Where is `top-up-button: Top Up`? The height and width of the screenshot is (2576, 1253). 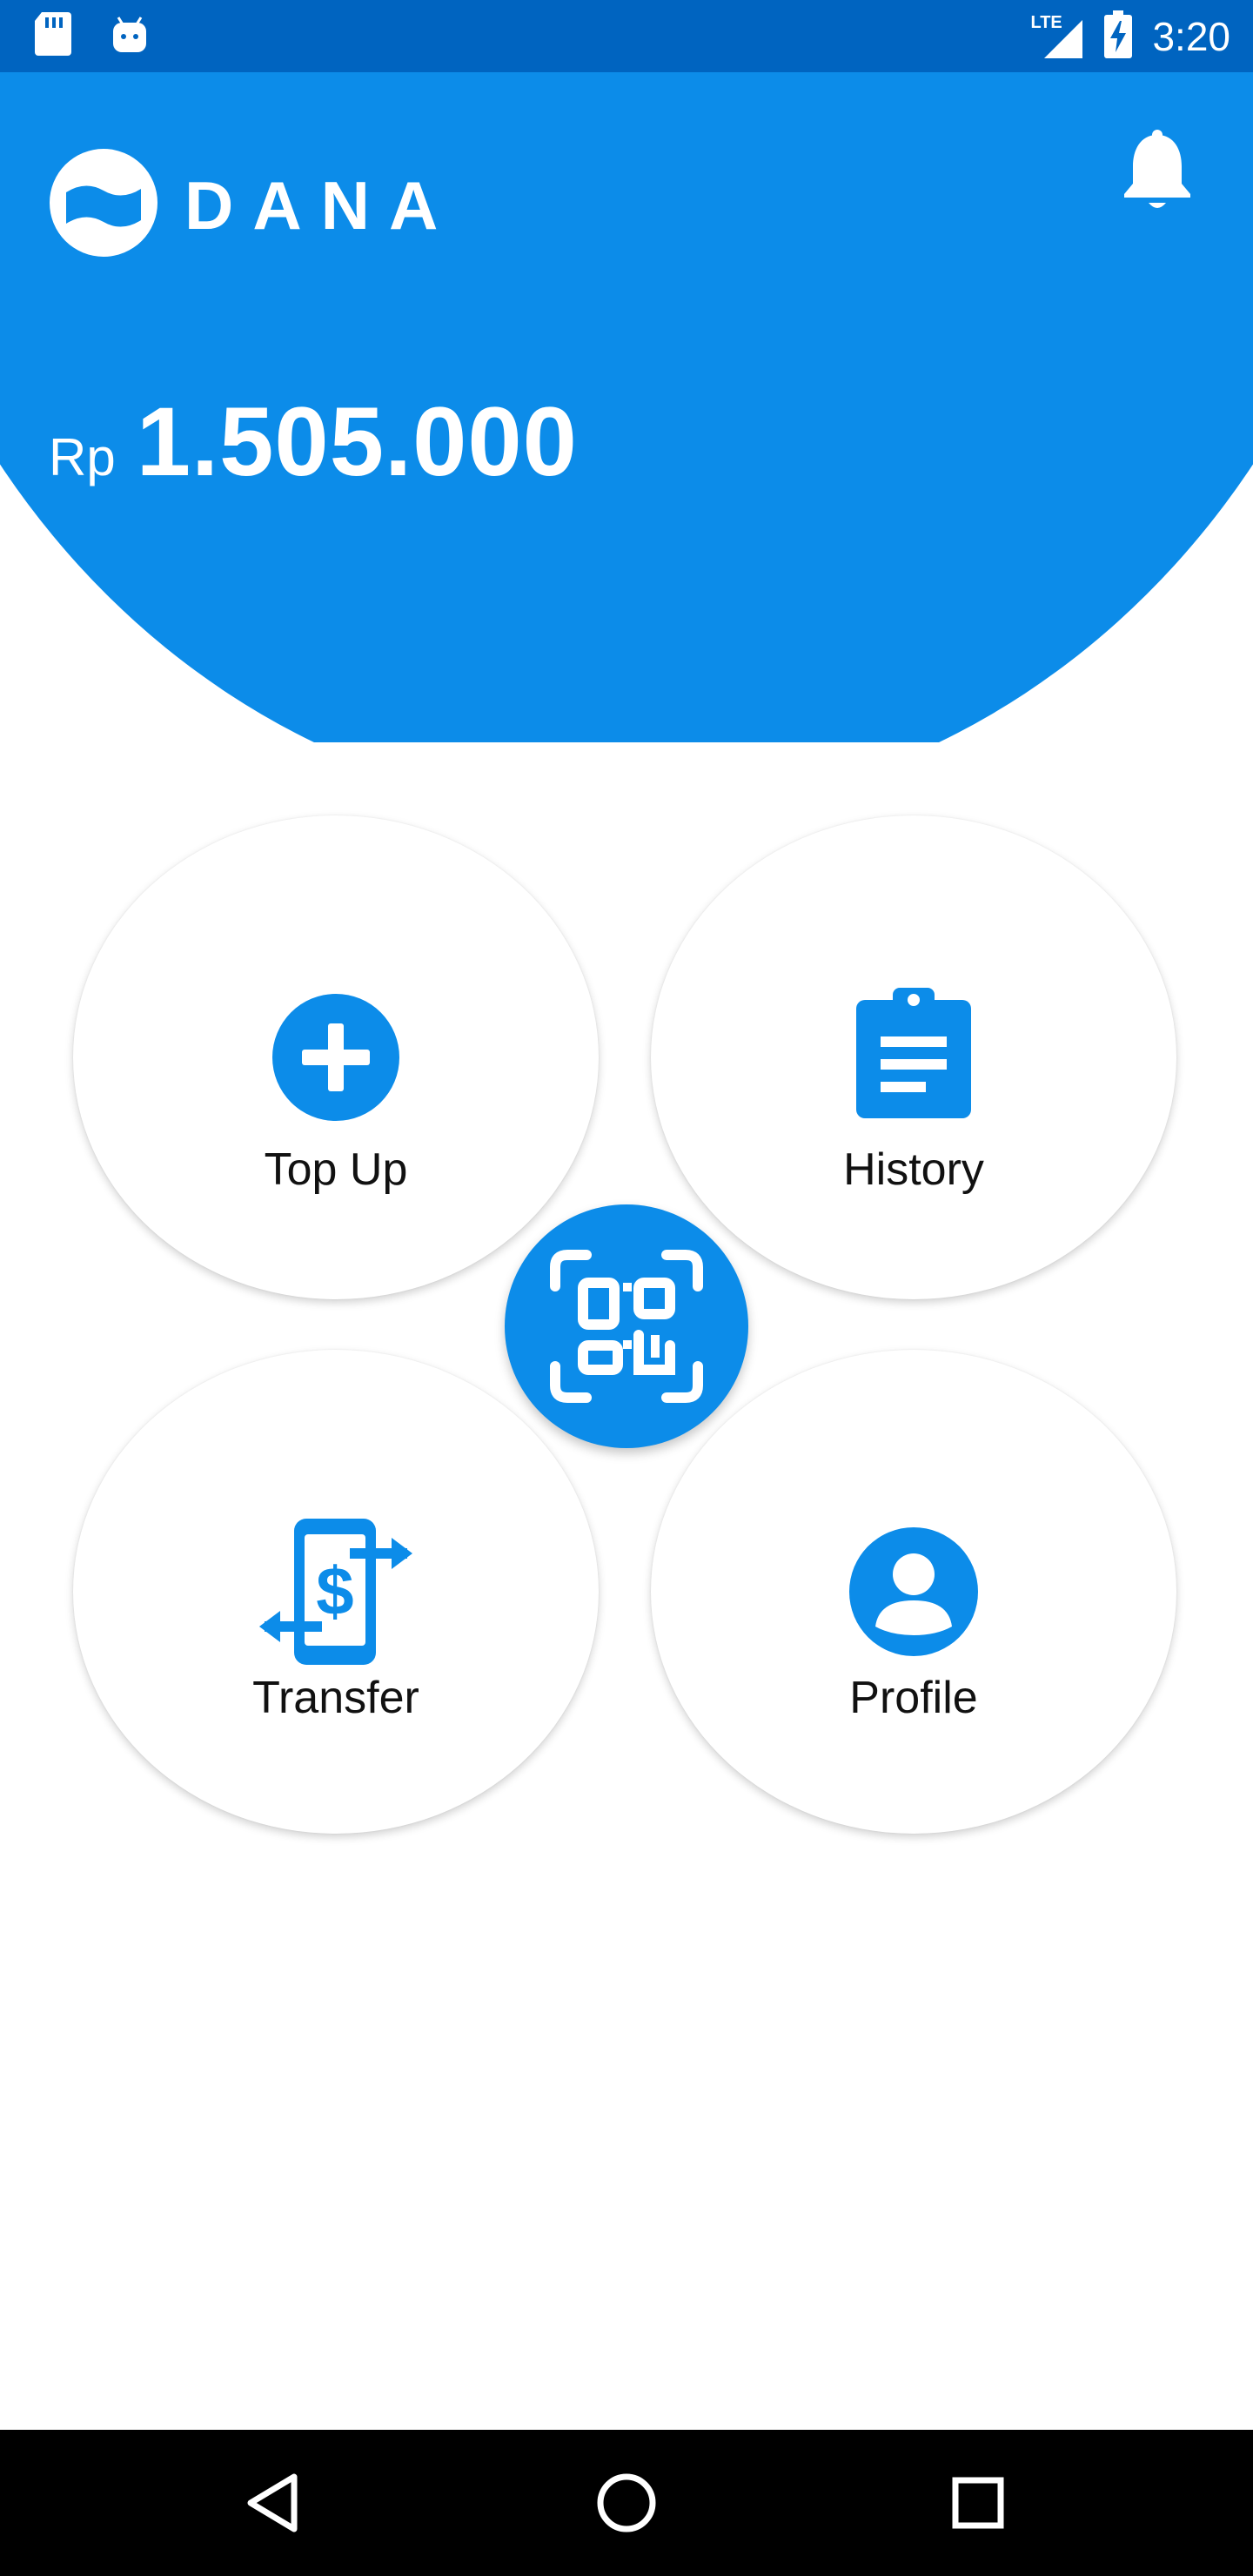 top-up-button: Top Up is located at coordinates (336, 1057).